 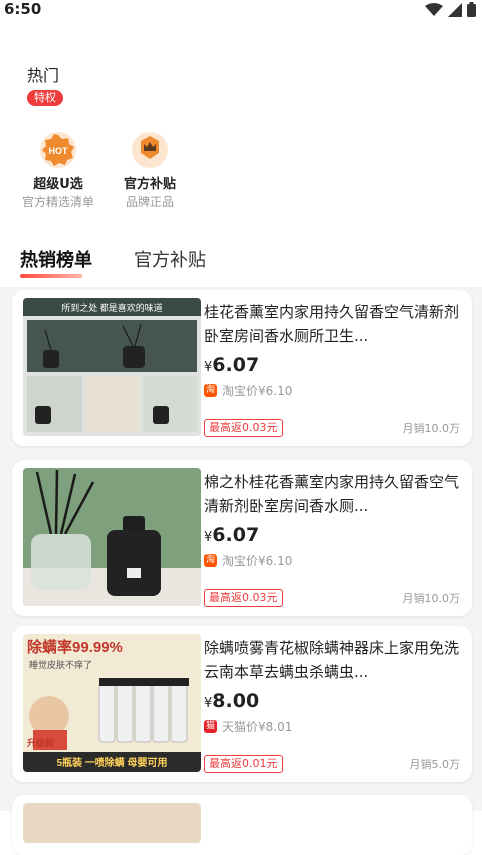 I want to click on status-icons, so click(x=450, y=9).